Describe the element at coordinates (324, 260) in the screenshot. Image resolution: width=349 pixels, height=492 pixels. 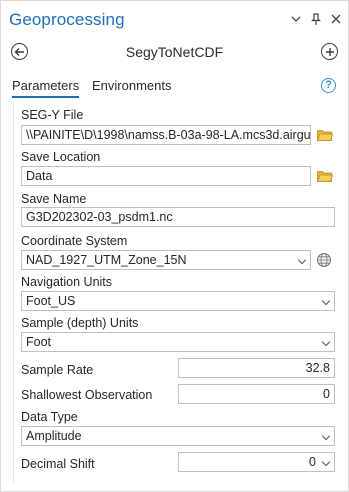
I see `globe-icon` at that location.